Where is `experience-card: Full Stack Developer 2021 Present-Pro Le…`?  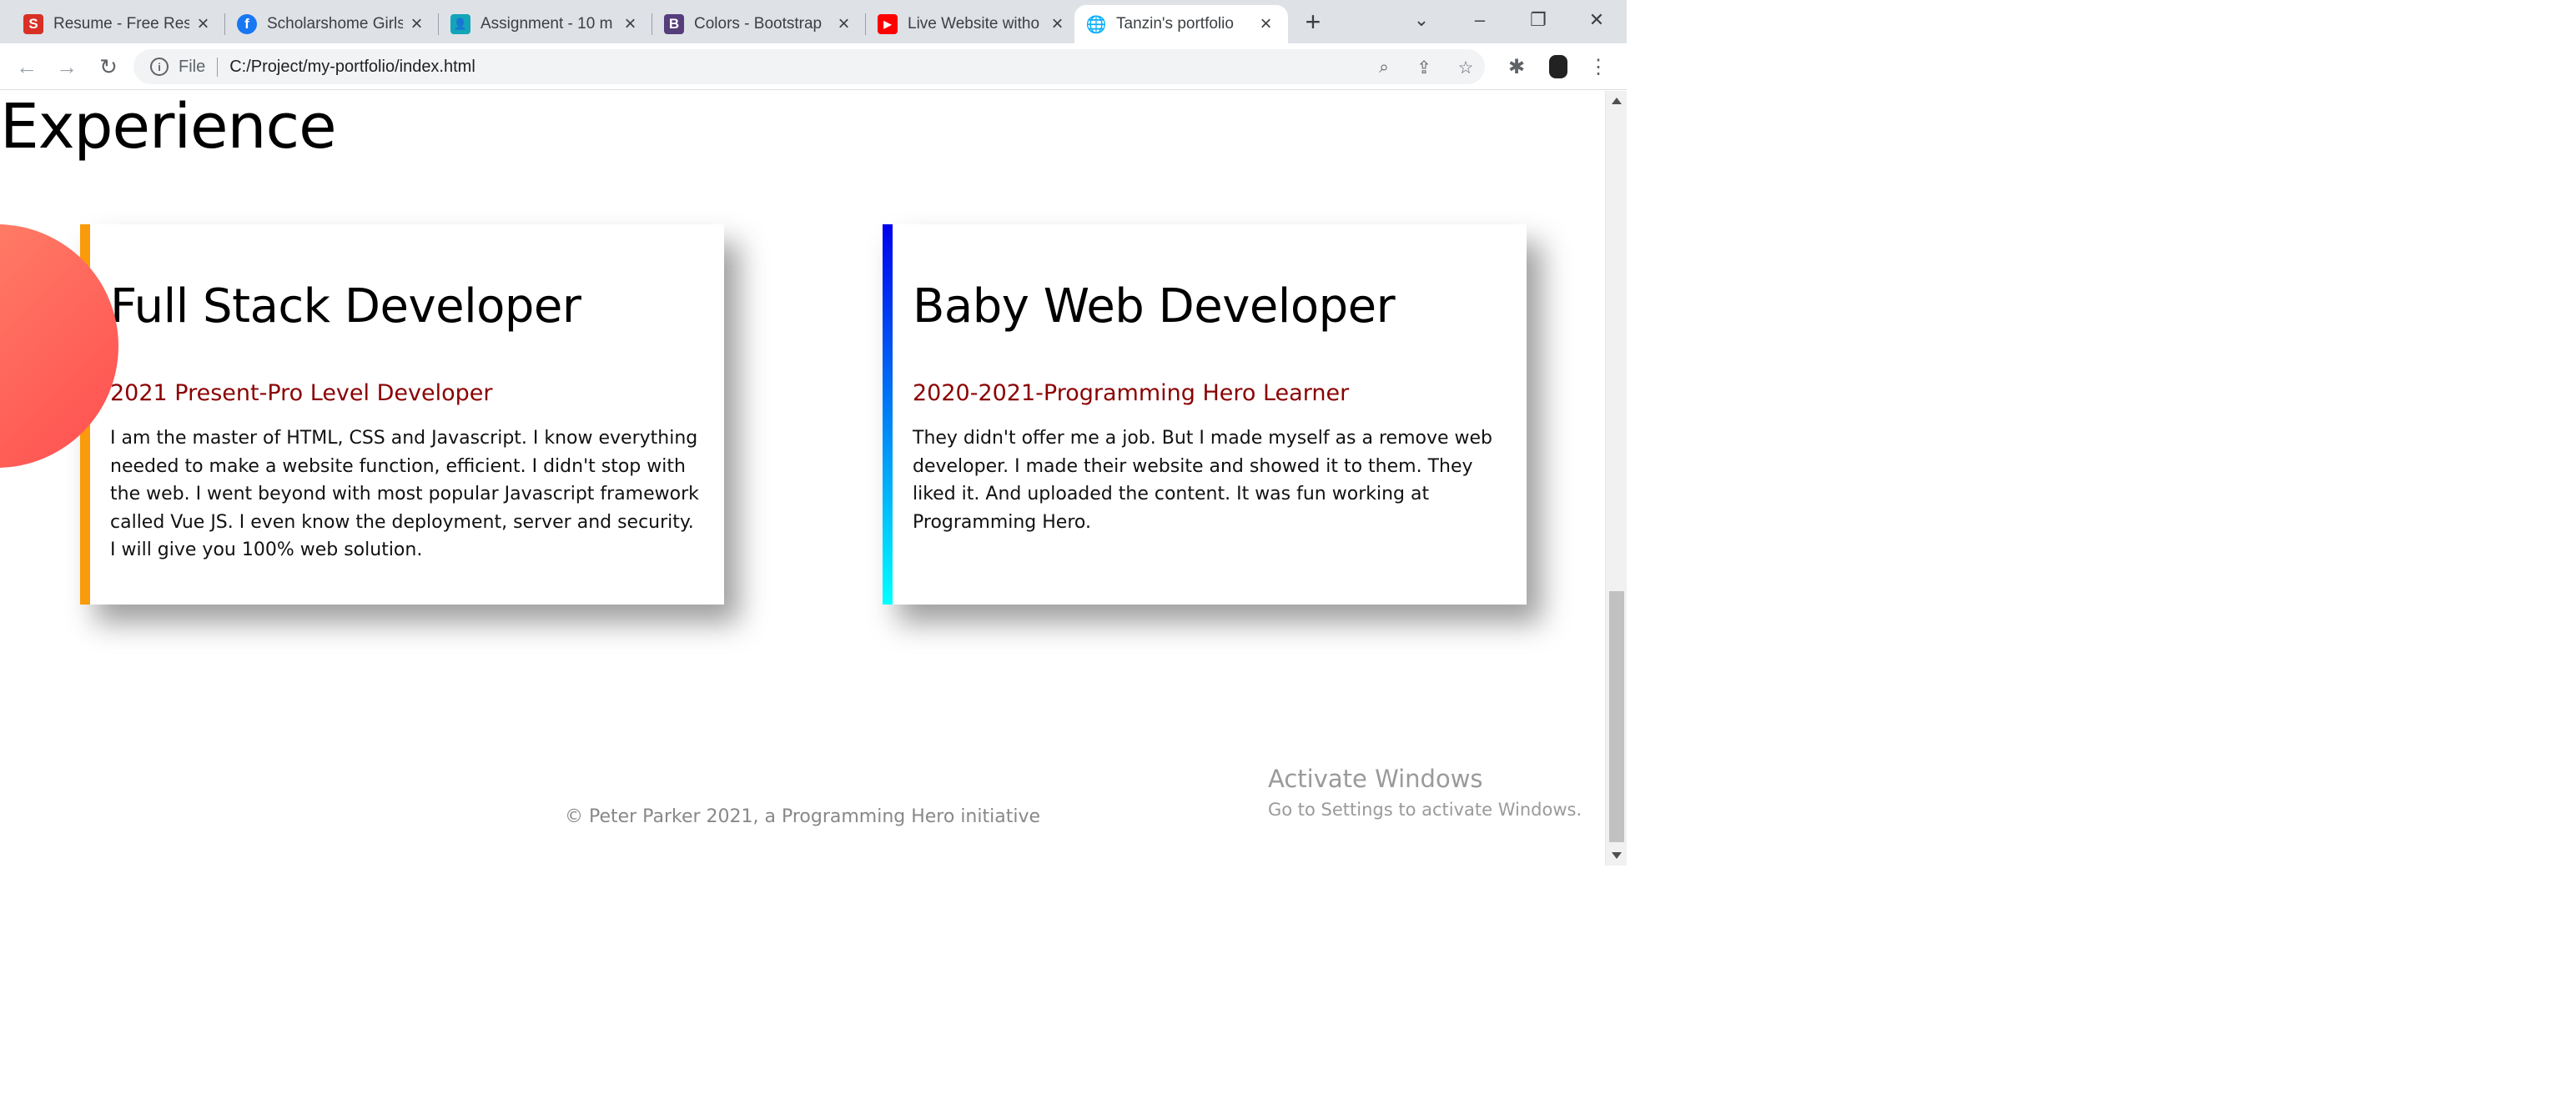
experience-card: Full Stack Developer 2021 Present-Pro Le… is located at coordinates (402, 414).